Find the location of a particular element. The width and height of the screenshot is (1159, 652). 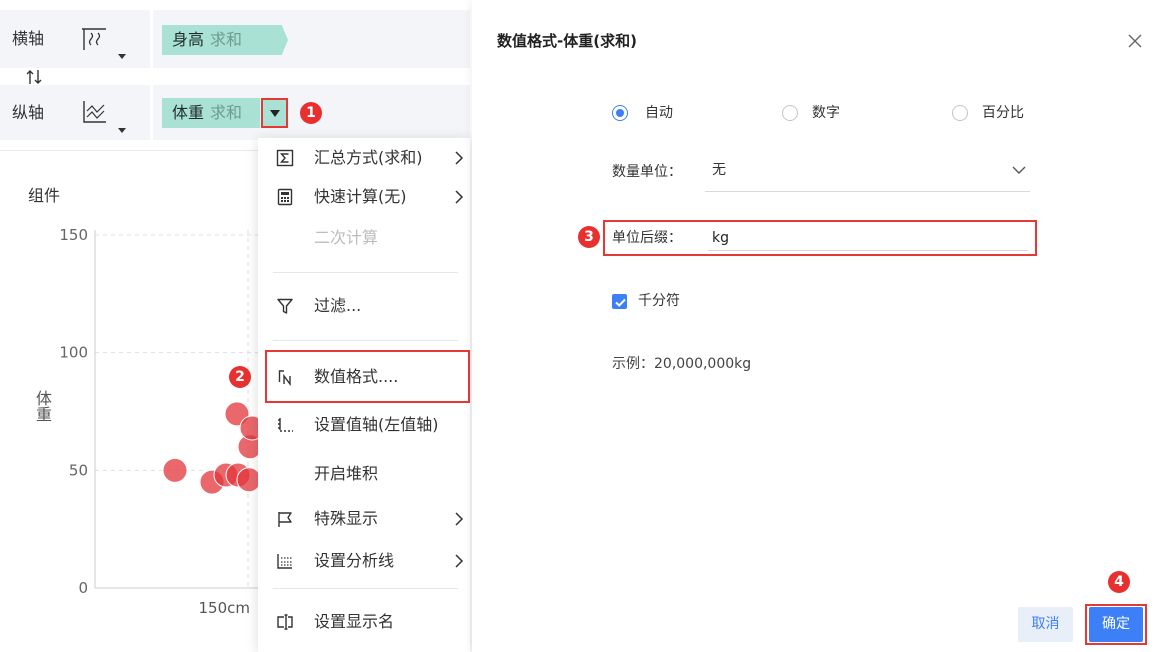

analysis-line-icon is located at coordinates (284, 561).